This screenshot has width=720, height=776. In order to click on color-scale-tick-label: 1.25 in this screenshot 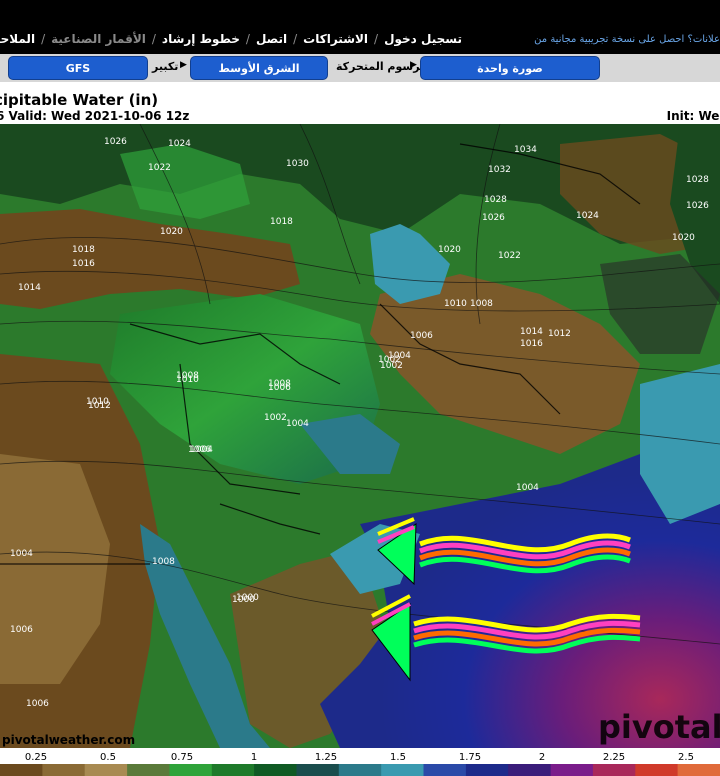, I will do `click(326, 757)`.